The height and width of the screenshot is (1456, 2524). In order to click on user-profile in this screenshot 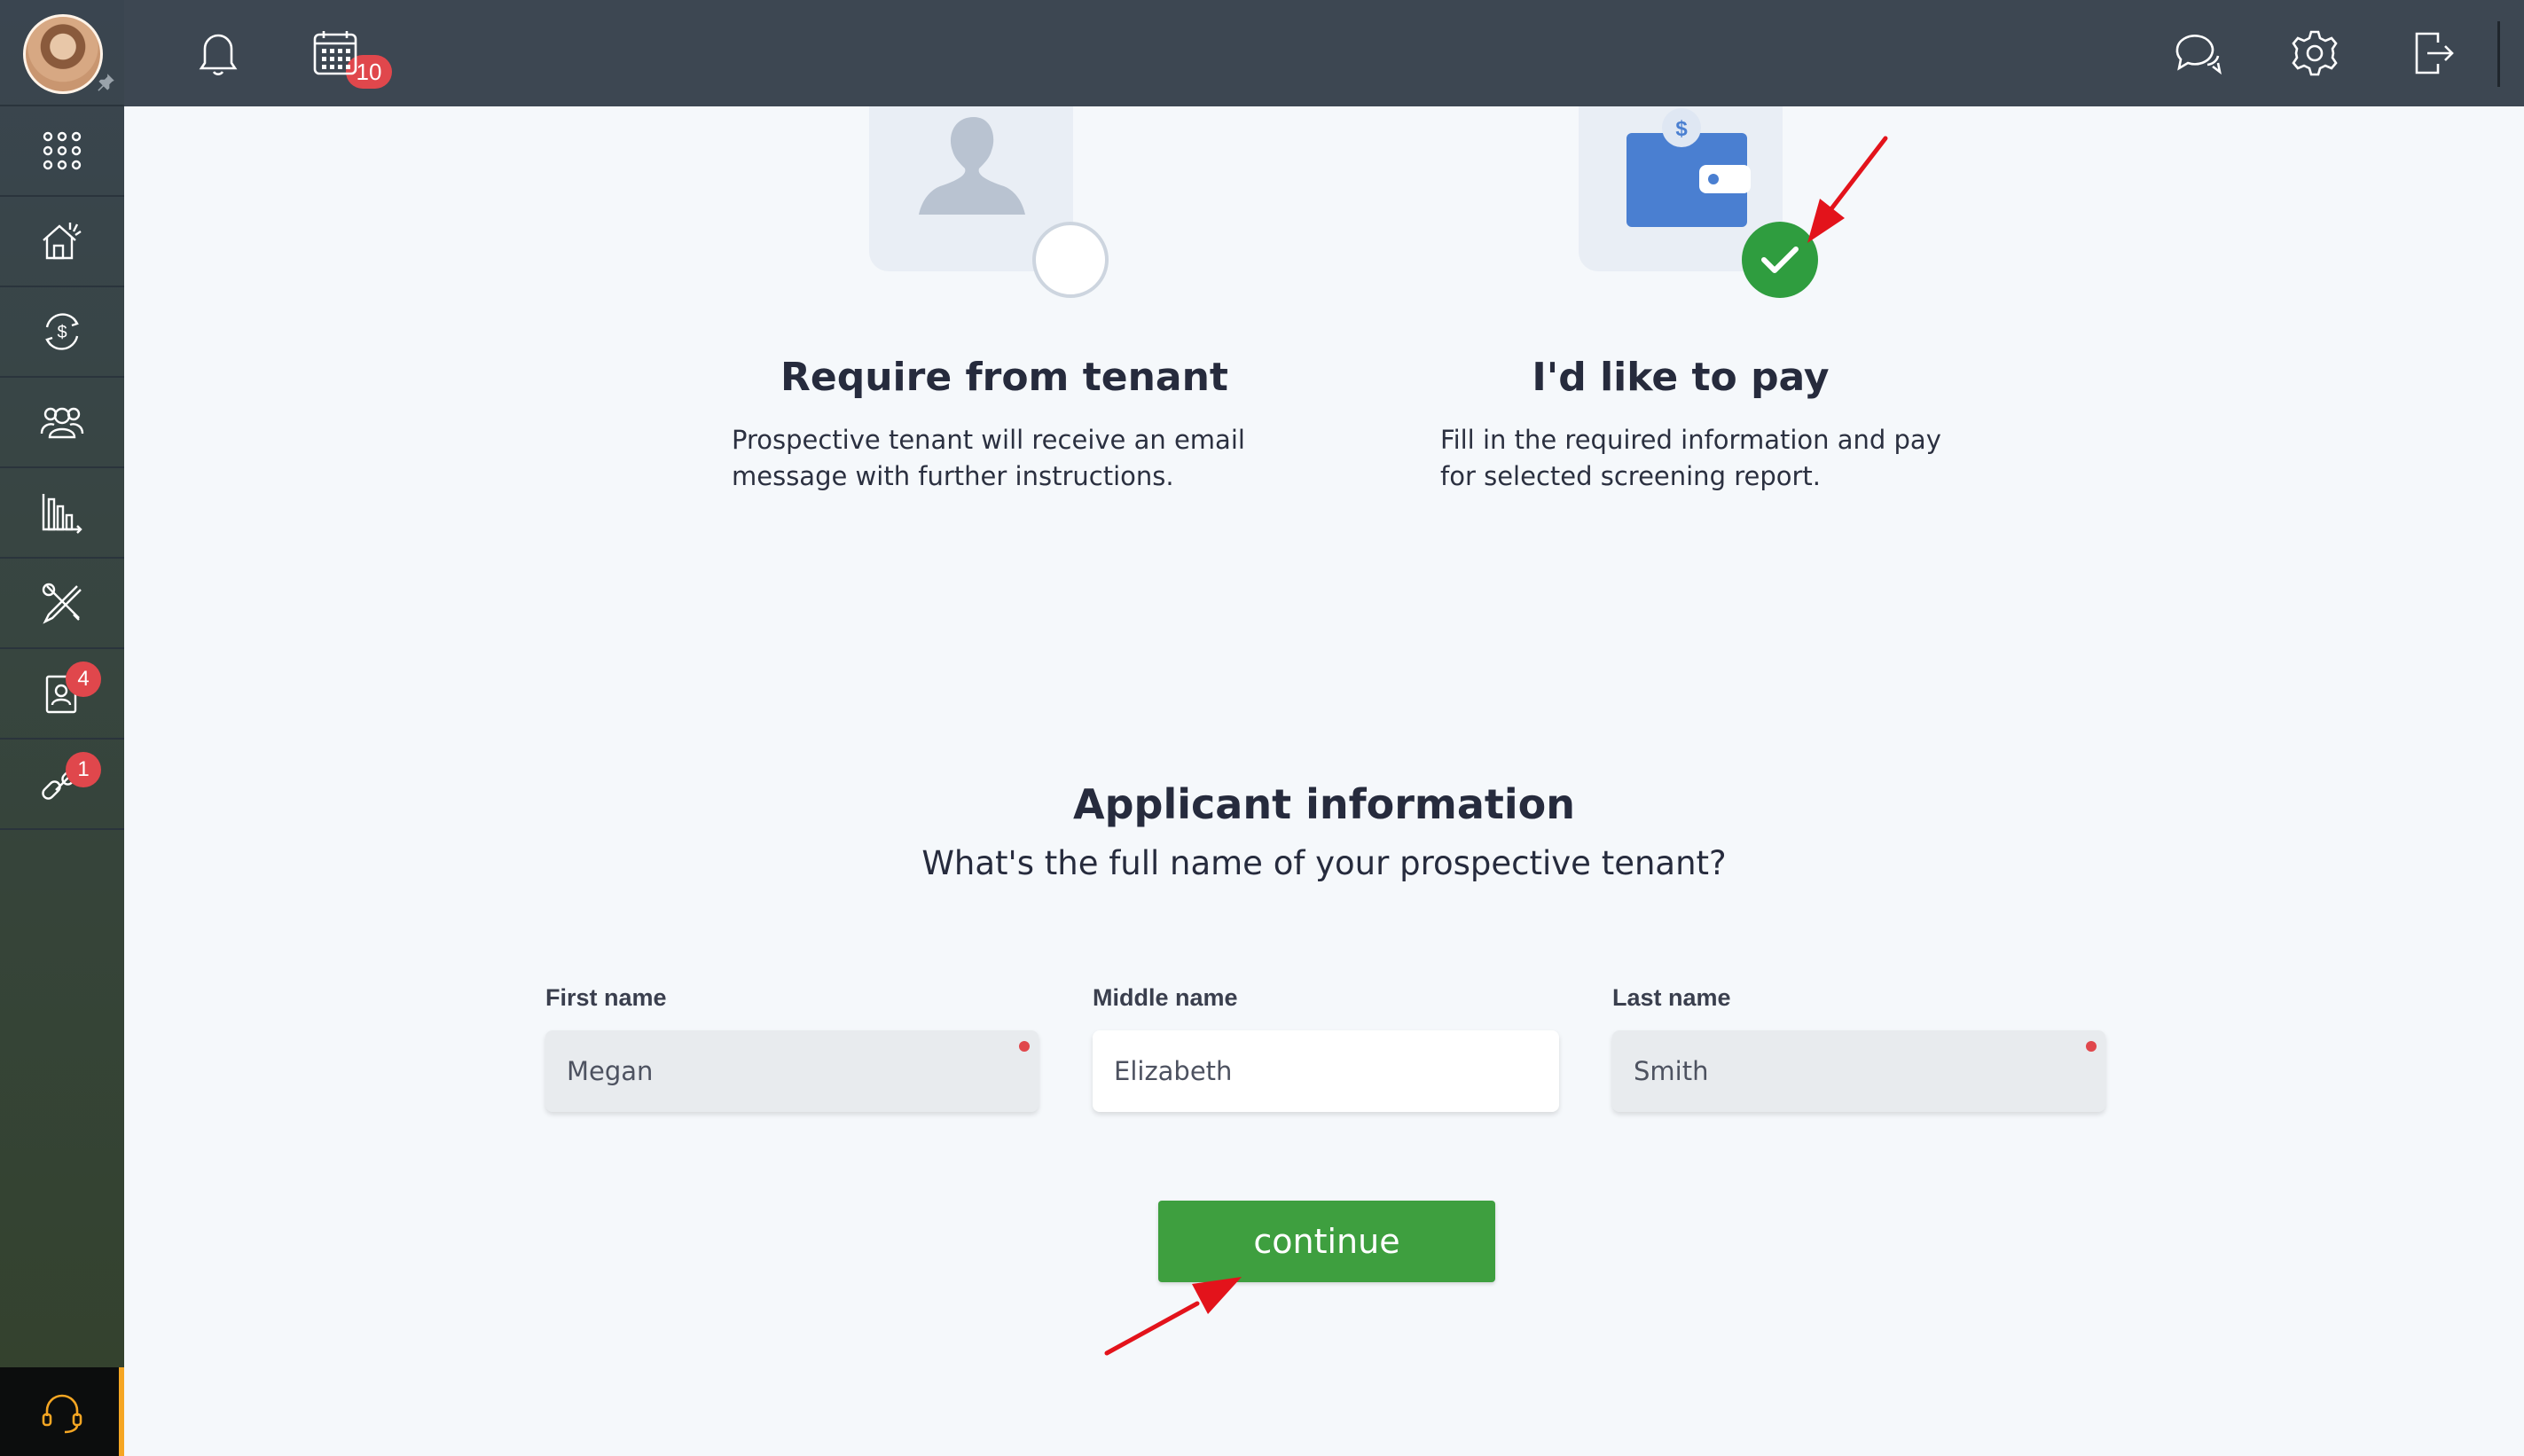, I will do `click(62, 53)`.